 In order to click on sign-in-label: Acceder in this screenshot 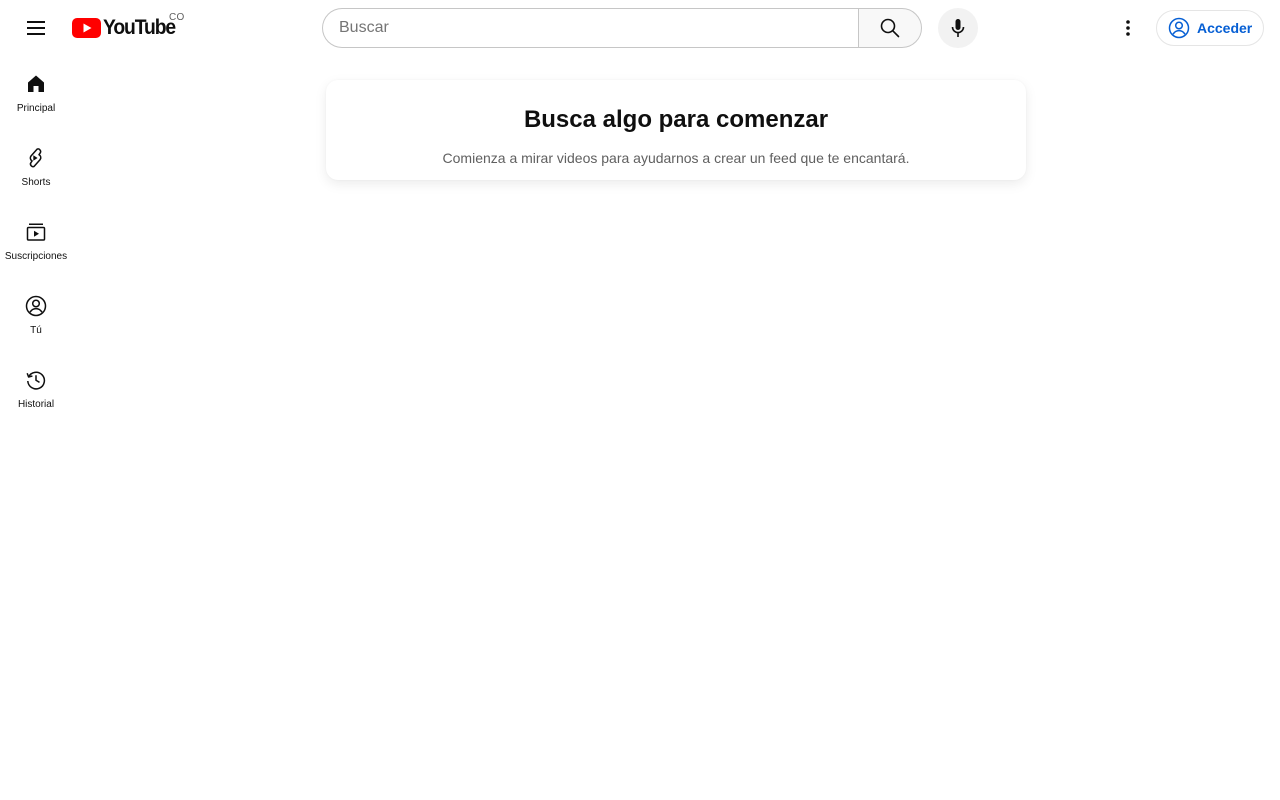, I will do `click(1225, 28)`.